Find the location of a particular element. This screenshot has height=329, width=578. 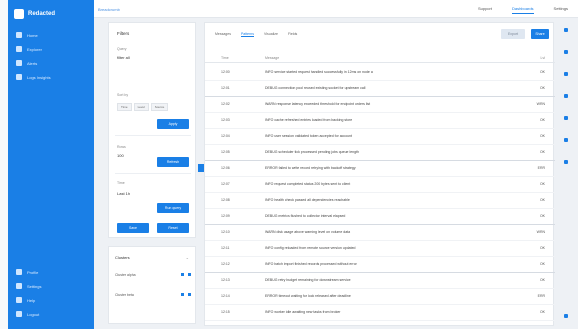

col-message: Message is located at coordinates (272, 58).